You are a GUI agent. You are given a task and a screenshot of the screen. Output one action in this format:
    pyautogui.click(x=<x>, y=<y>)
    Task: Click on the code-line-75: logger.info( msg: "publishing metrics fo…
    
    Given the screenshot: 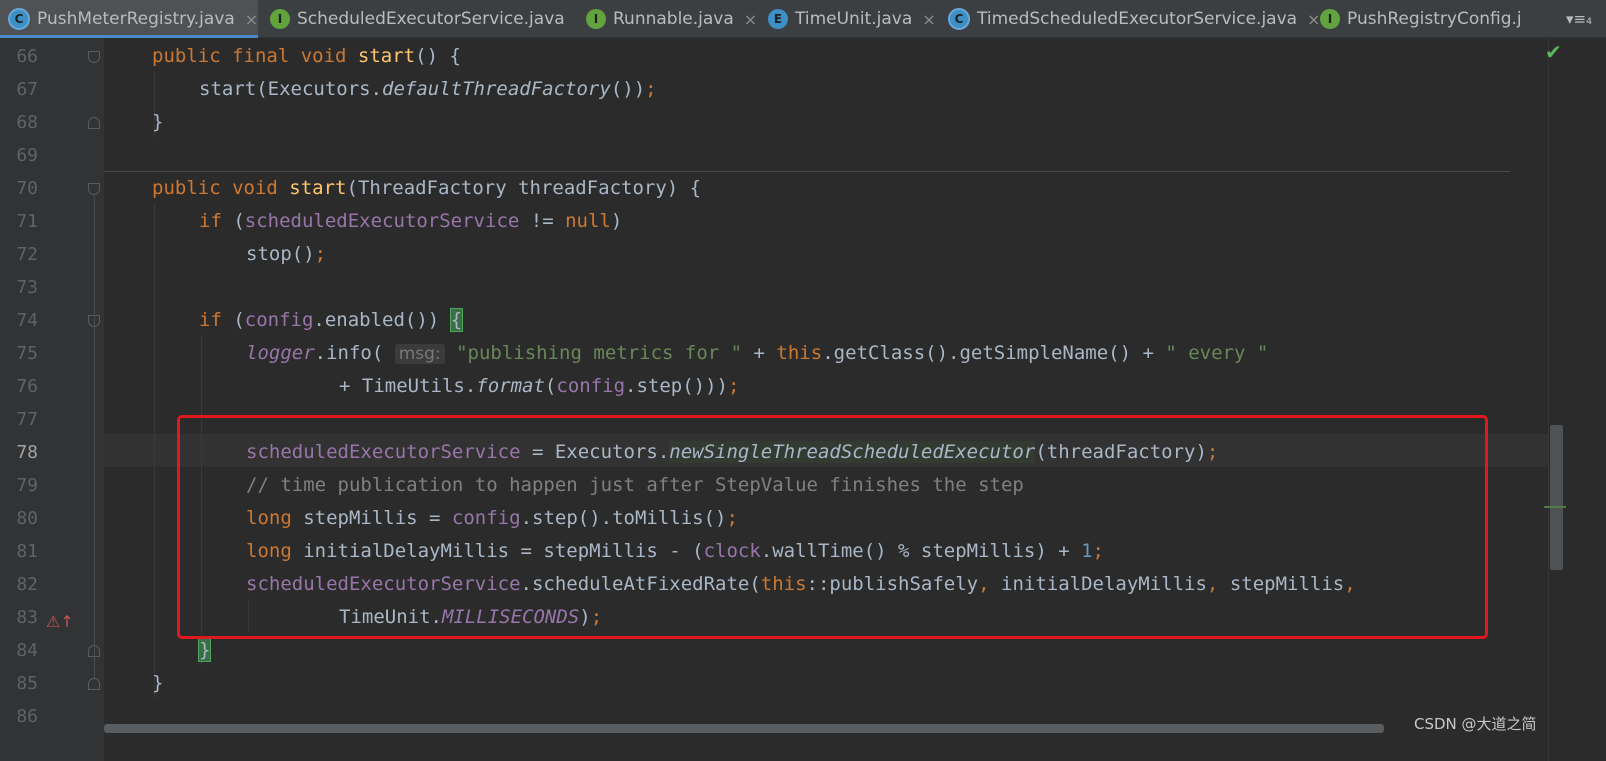 What is the action you would take?
    pyautogui.click(x=757, y=353)
    